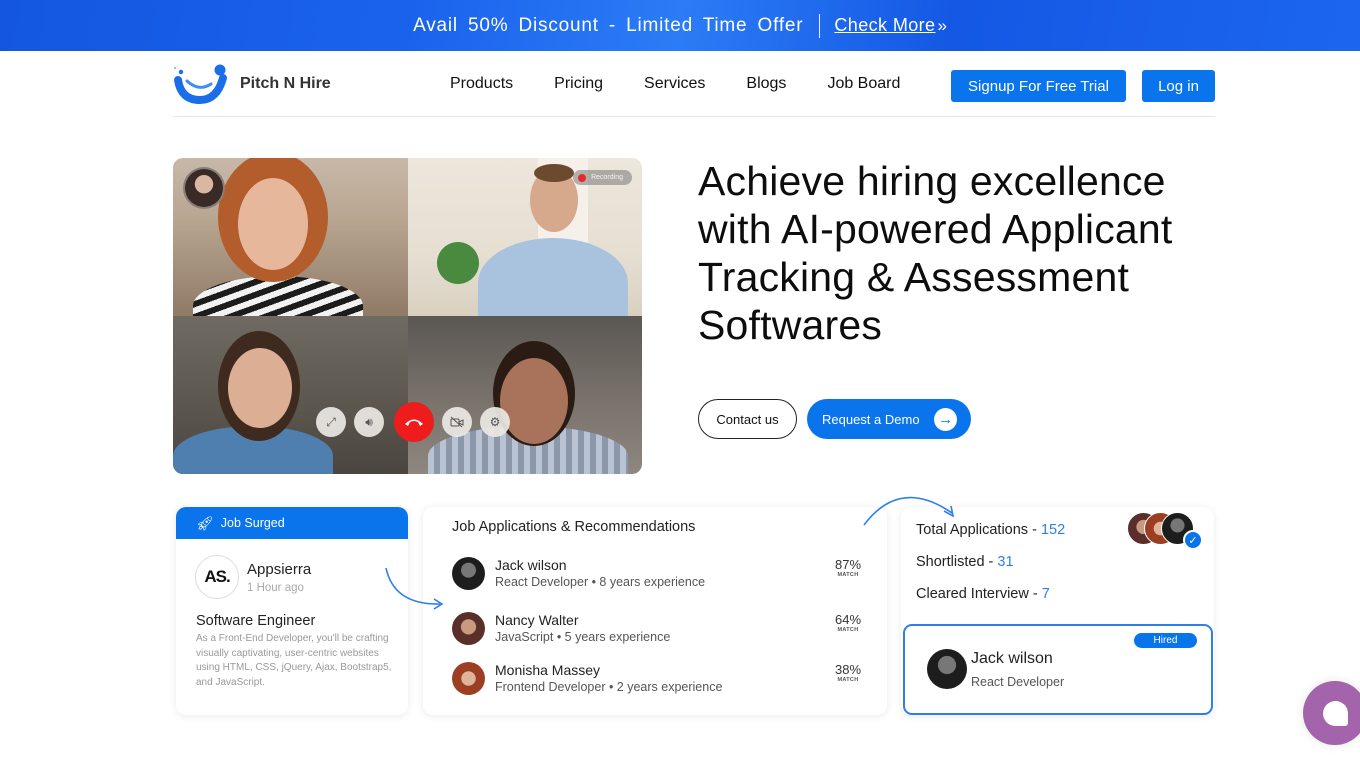 Image resolution: width=1360 pixels, height=764 pixels. What do you see at coordinates (1038, 86) in the screenshot?
I see `signup-free-trial-button: Signup For Free Trial` at bounding box center [1038, 86].